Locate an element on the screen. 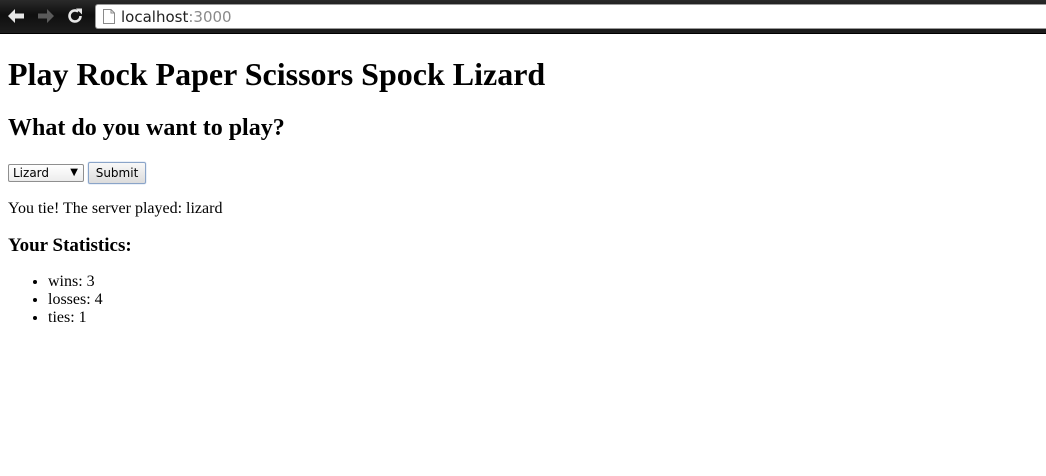 This screenshot has height=476, width=1046. stats-list: wins: 3 losses: 4 ties: 1 is located at coordinates (523, 300).